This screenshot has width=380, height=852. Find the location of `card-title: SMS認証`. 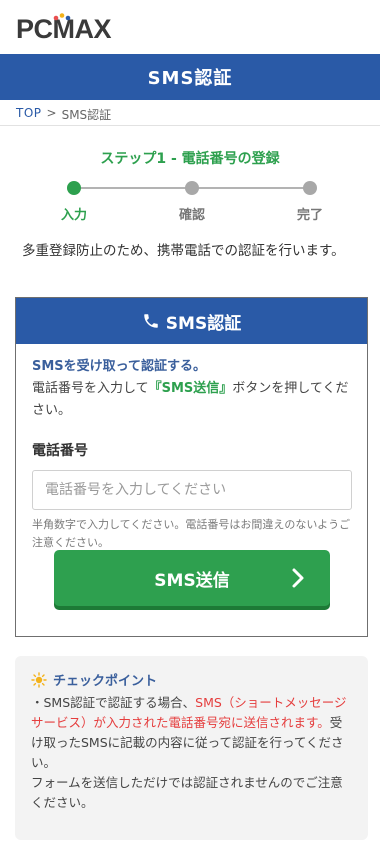

card-title: SMS認証 is located at coordinates (203, 323).